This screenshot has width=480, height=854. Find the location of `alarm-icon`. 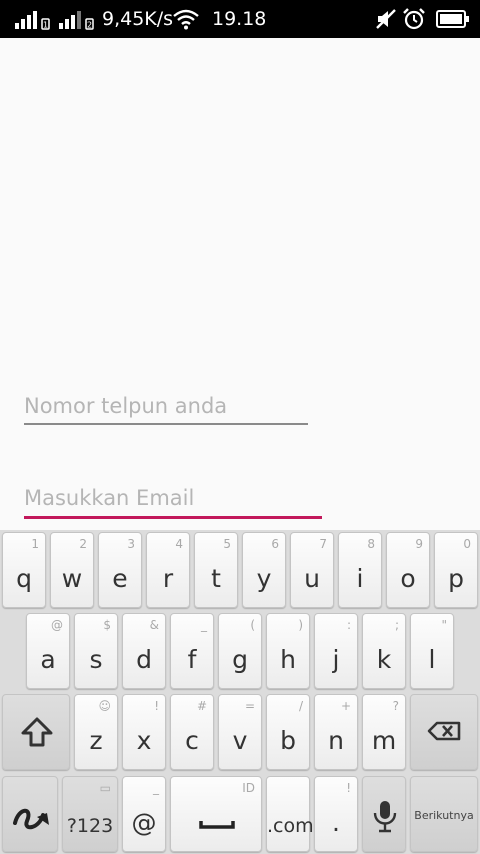

alarm-icon is located at coordinates (414, 19).